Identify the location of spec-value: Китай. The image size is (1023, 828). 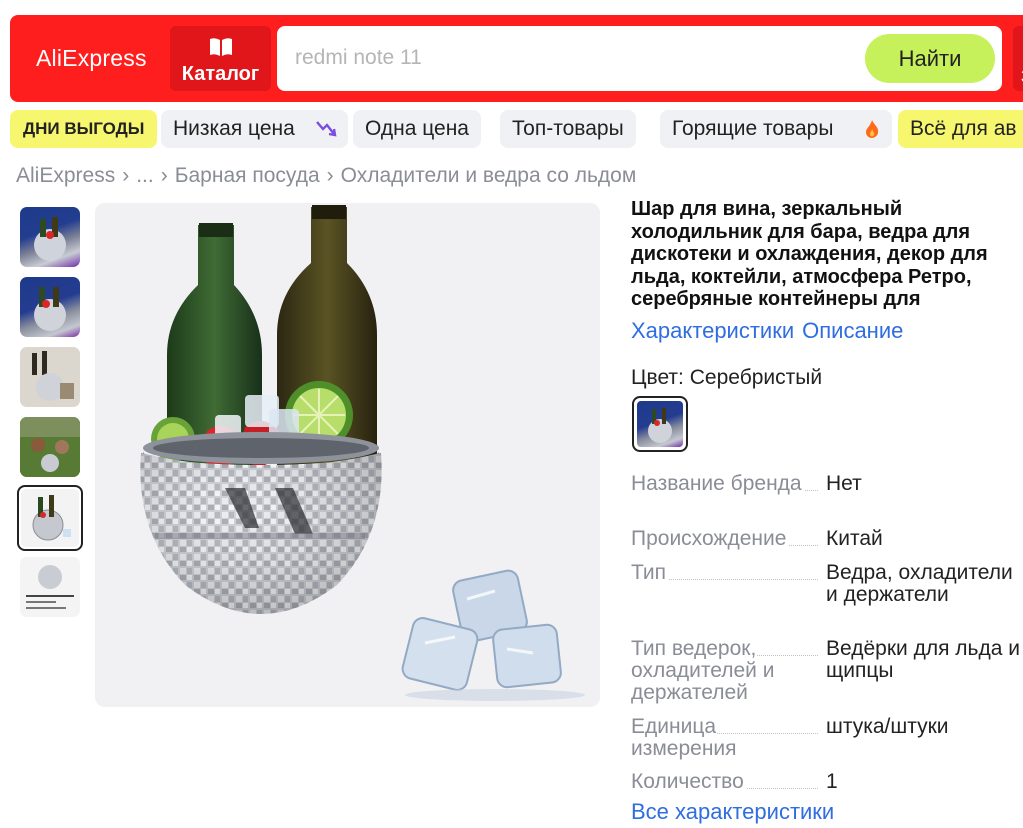
(854, 538).